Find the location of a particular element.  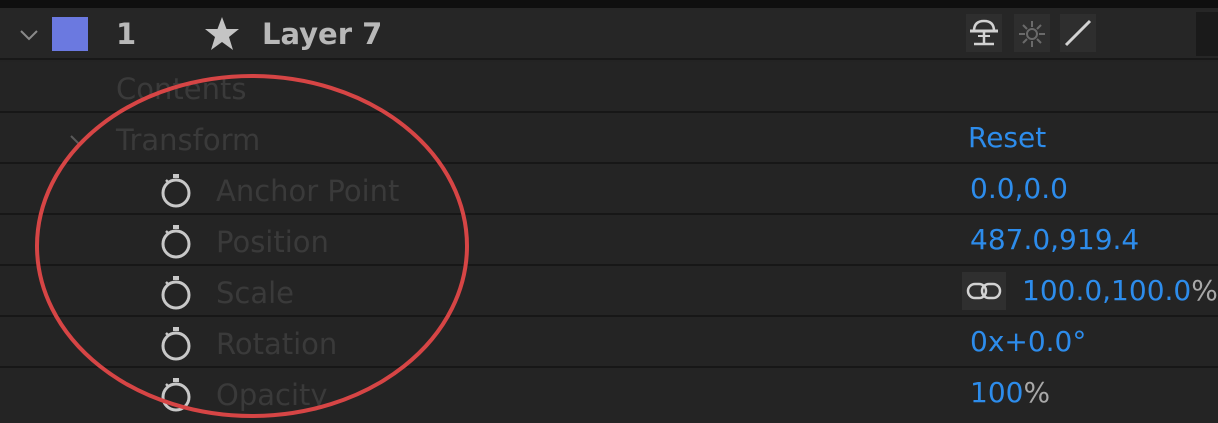

shy-switch is located at coordinates (984, 33).